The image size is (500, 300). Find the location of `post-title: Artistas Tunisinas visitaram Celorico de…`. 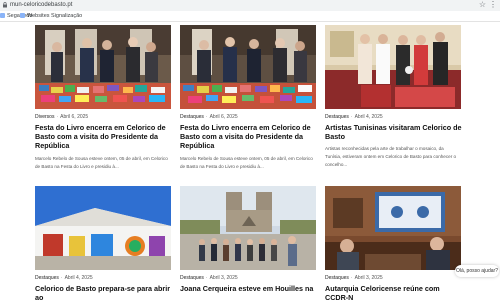

post-title: Artistas Tunisinas visitaram Celorico de… is located at coordinates (394, 132).